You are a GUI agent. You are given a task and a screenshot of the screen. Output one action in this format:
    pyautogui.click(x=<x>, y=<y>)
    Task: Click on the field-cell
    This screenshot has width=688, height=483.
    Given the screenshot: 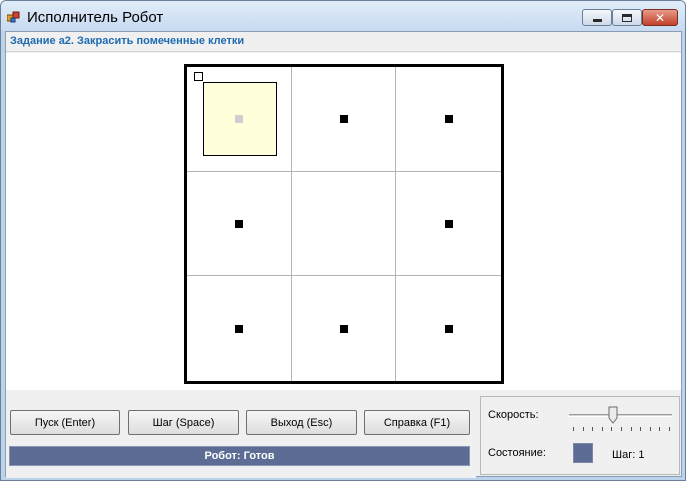 What is the action you would take?
    pyautogui.click(x=344, y=224)
    